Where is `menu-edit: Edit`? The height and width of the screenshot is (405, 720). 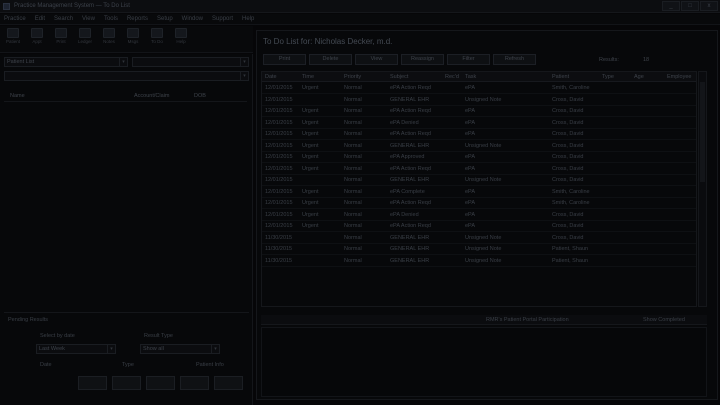 menu-edit: Edit is located at coordinates (40, 19).